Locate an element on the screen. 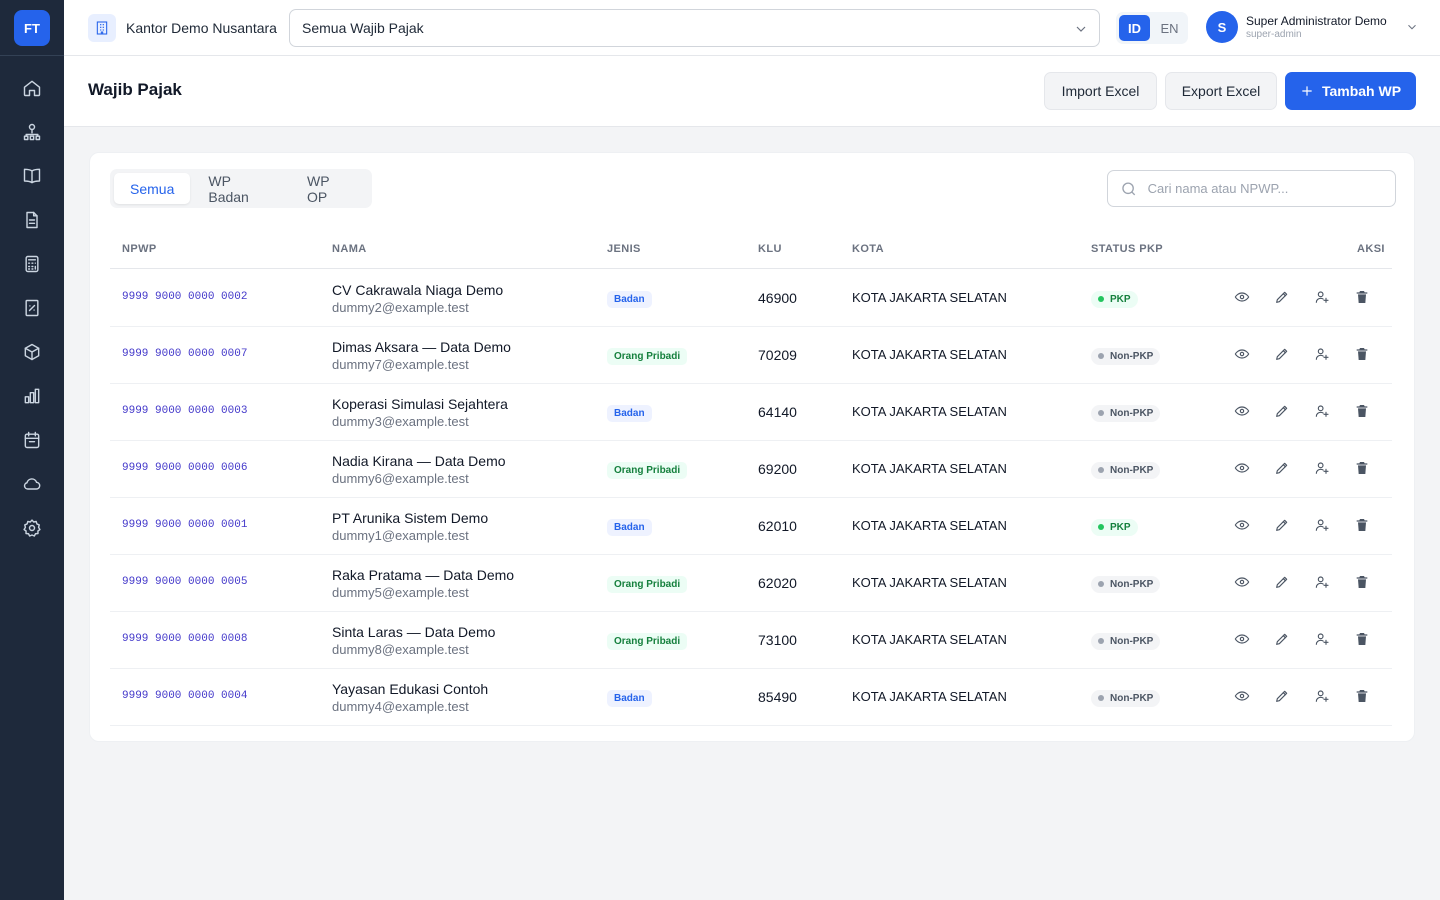 Image resolution: width=1440 pixels, height=900 pixels. gear-icon is located at coordinates (32, 528).